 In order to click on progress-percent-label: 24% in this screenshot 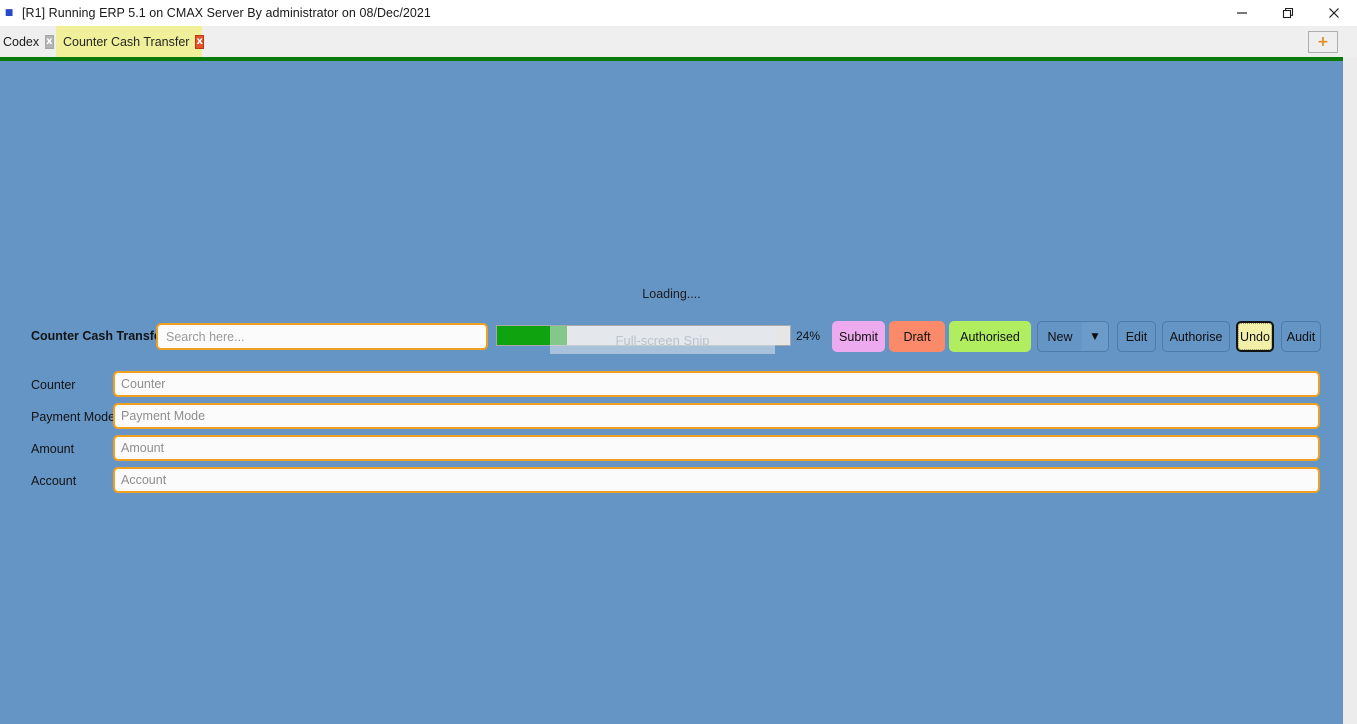, I will do `click(808, 336)`.